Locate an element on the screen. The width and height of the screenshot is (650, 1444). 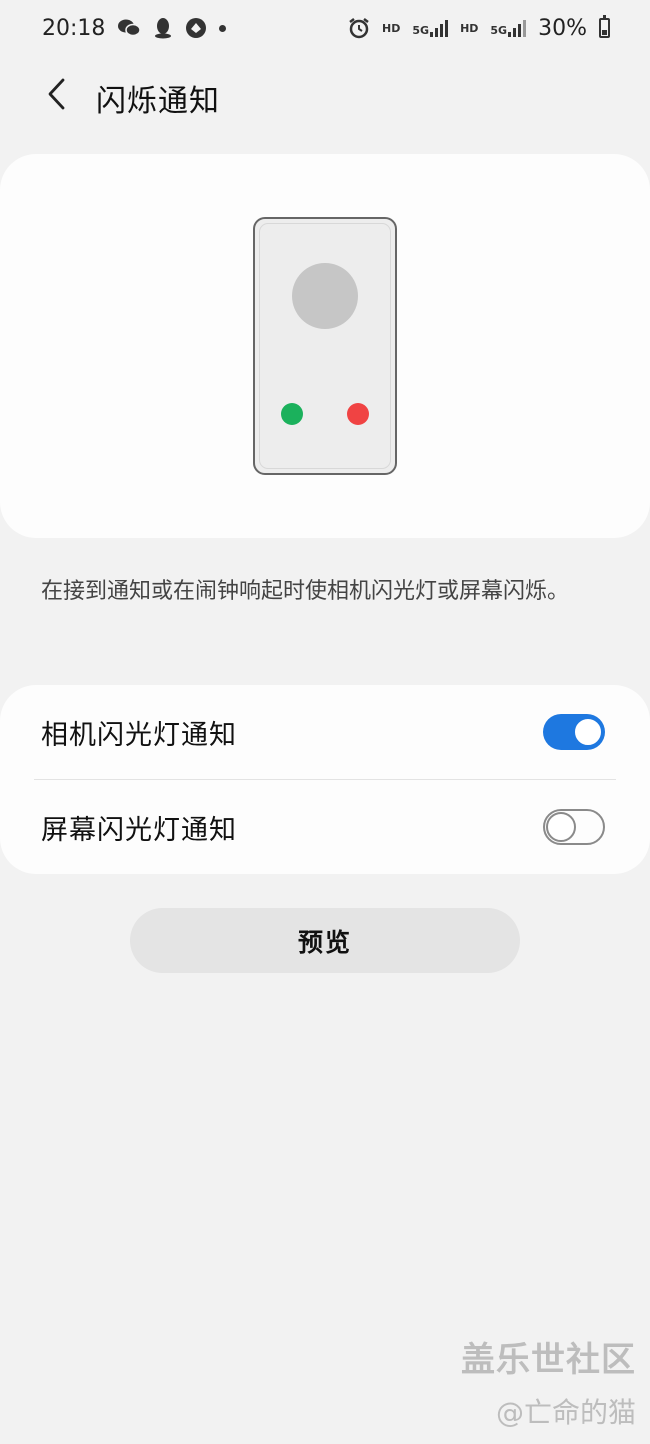
decline-call-dot is located at coordinates (358, 414).